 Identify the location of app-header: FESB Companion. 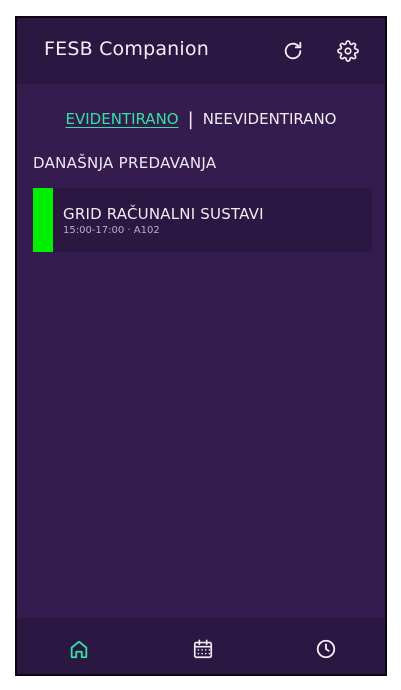
(201, 51).